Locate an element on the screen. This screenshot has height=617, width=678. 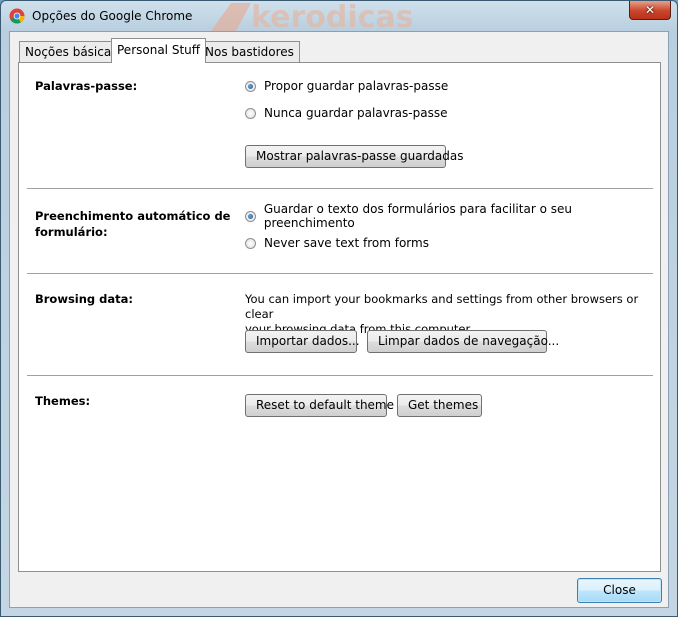
watermark-graphic: kerodicas is located at coordinates (312, 16).